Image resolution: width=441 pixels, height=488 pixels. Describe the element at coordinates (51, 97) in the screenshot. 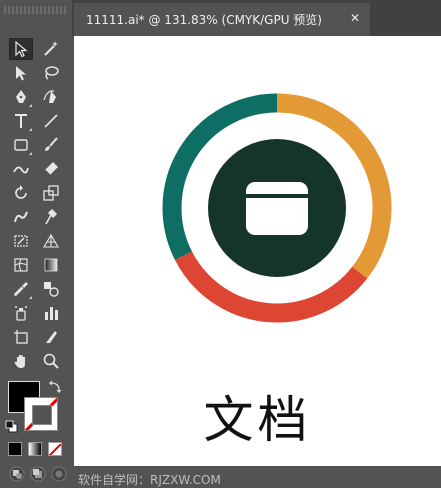

I see `curvature-tool-icon` at that location.